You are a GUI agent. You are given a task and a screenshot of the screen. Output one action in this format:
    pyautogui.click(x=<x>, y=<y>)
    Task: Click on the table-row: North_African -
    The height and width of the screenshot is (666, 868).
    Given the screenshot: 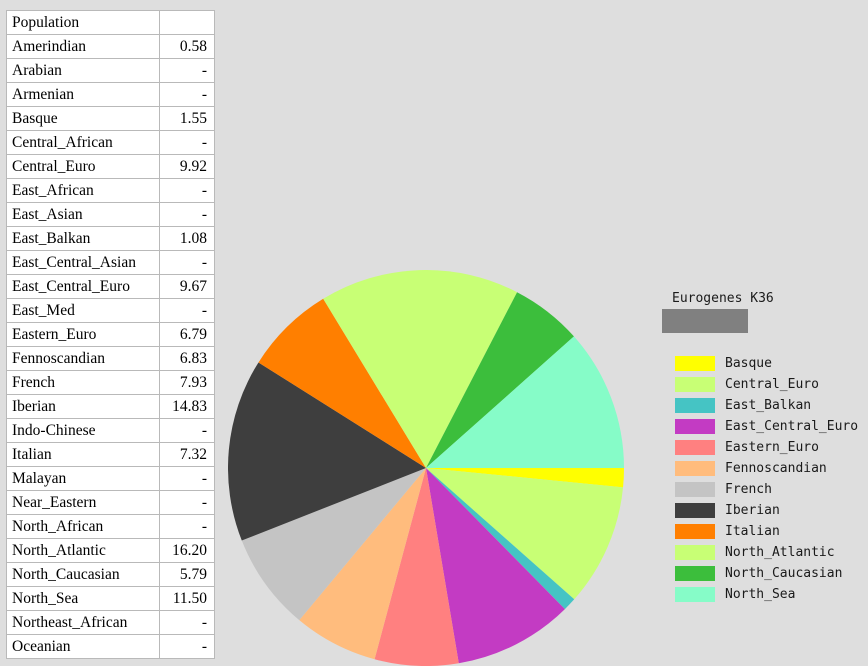 What is the action you would take?
    pyautogui.click(x=110, y=526)
    